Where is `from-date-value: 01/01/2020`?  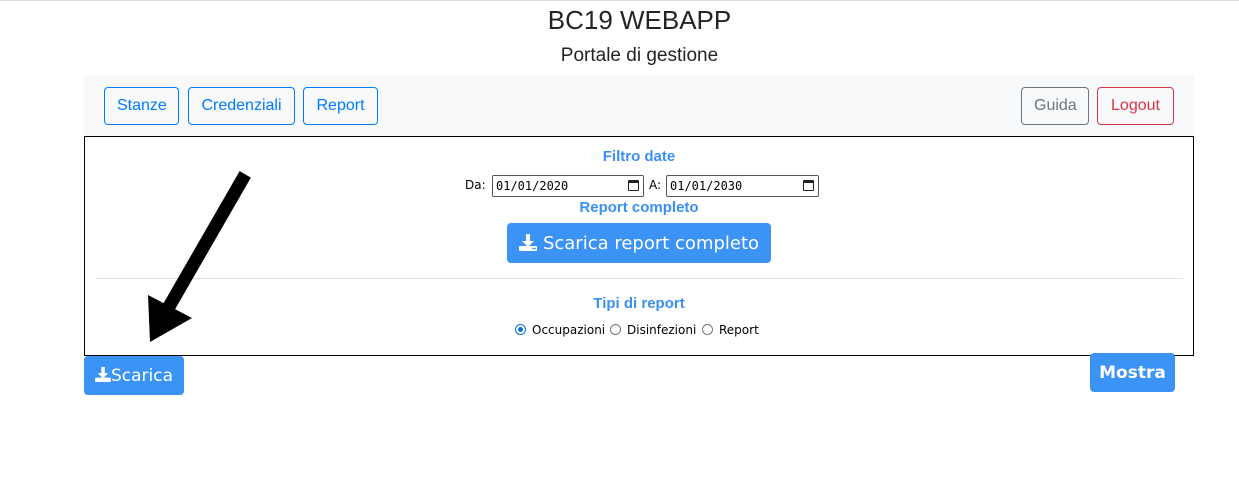
from-date-value: 01/01/2020 is located at coordinates (532, 186).